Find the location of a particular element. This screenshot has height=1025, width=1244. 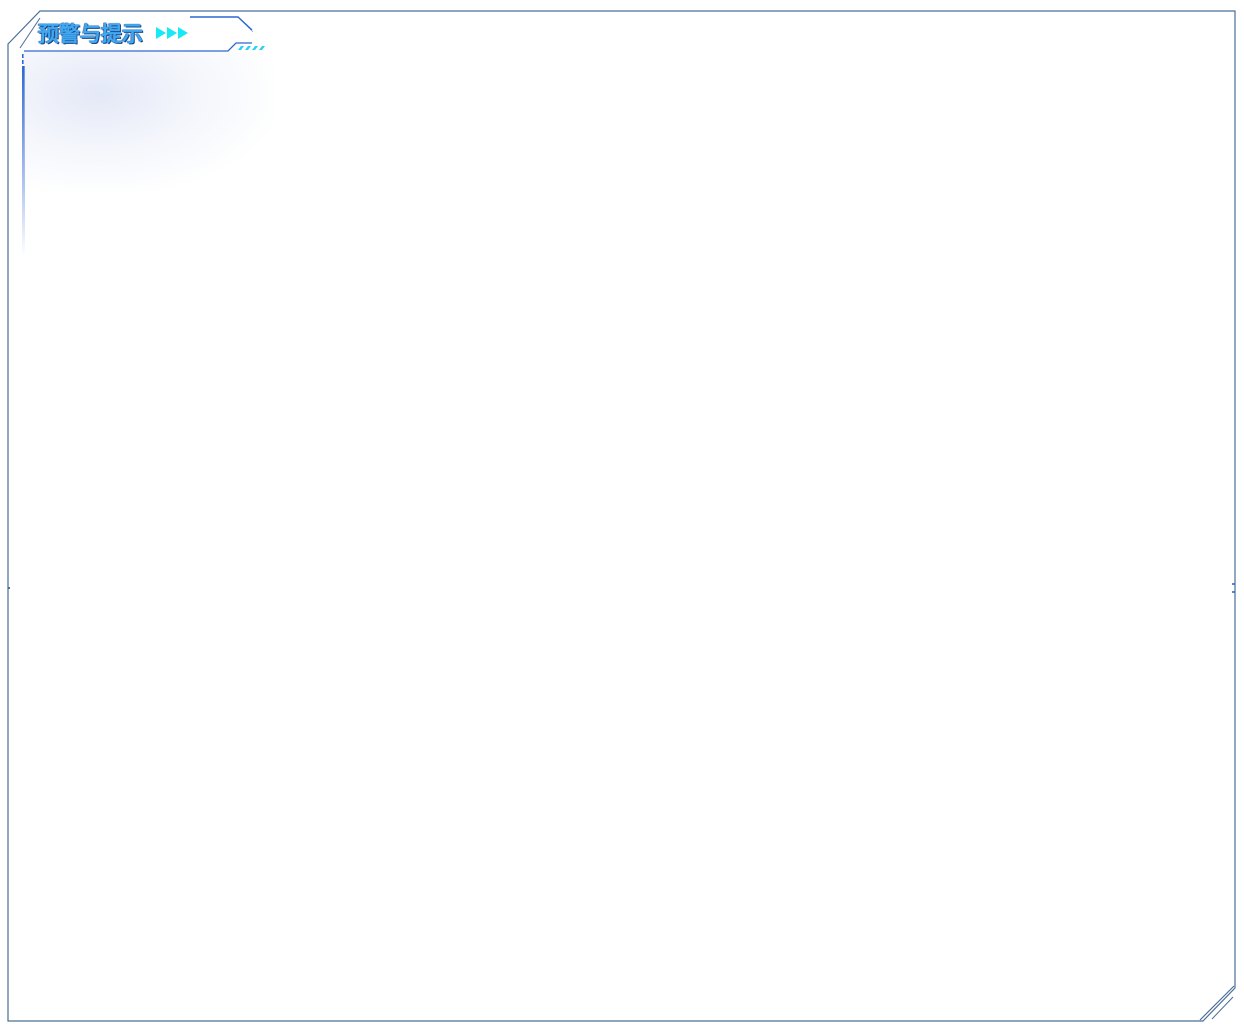

triple-chevron-right-icon is located at coordinates (172, 33).